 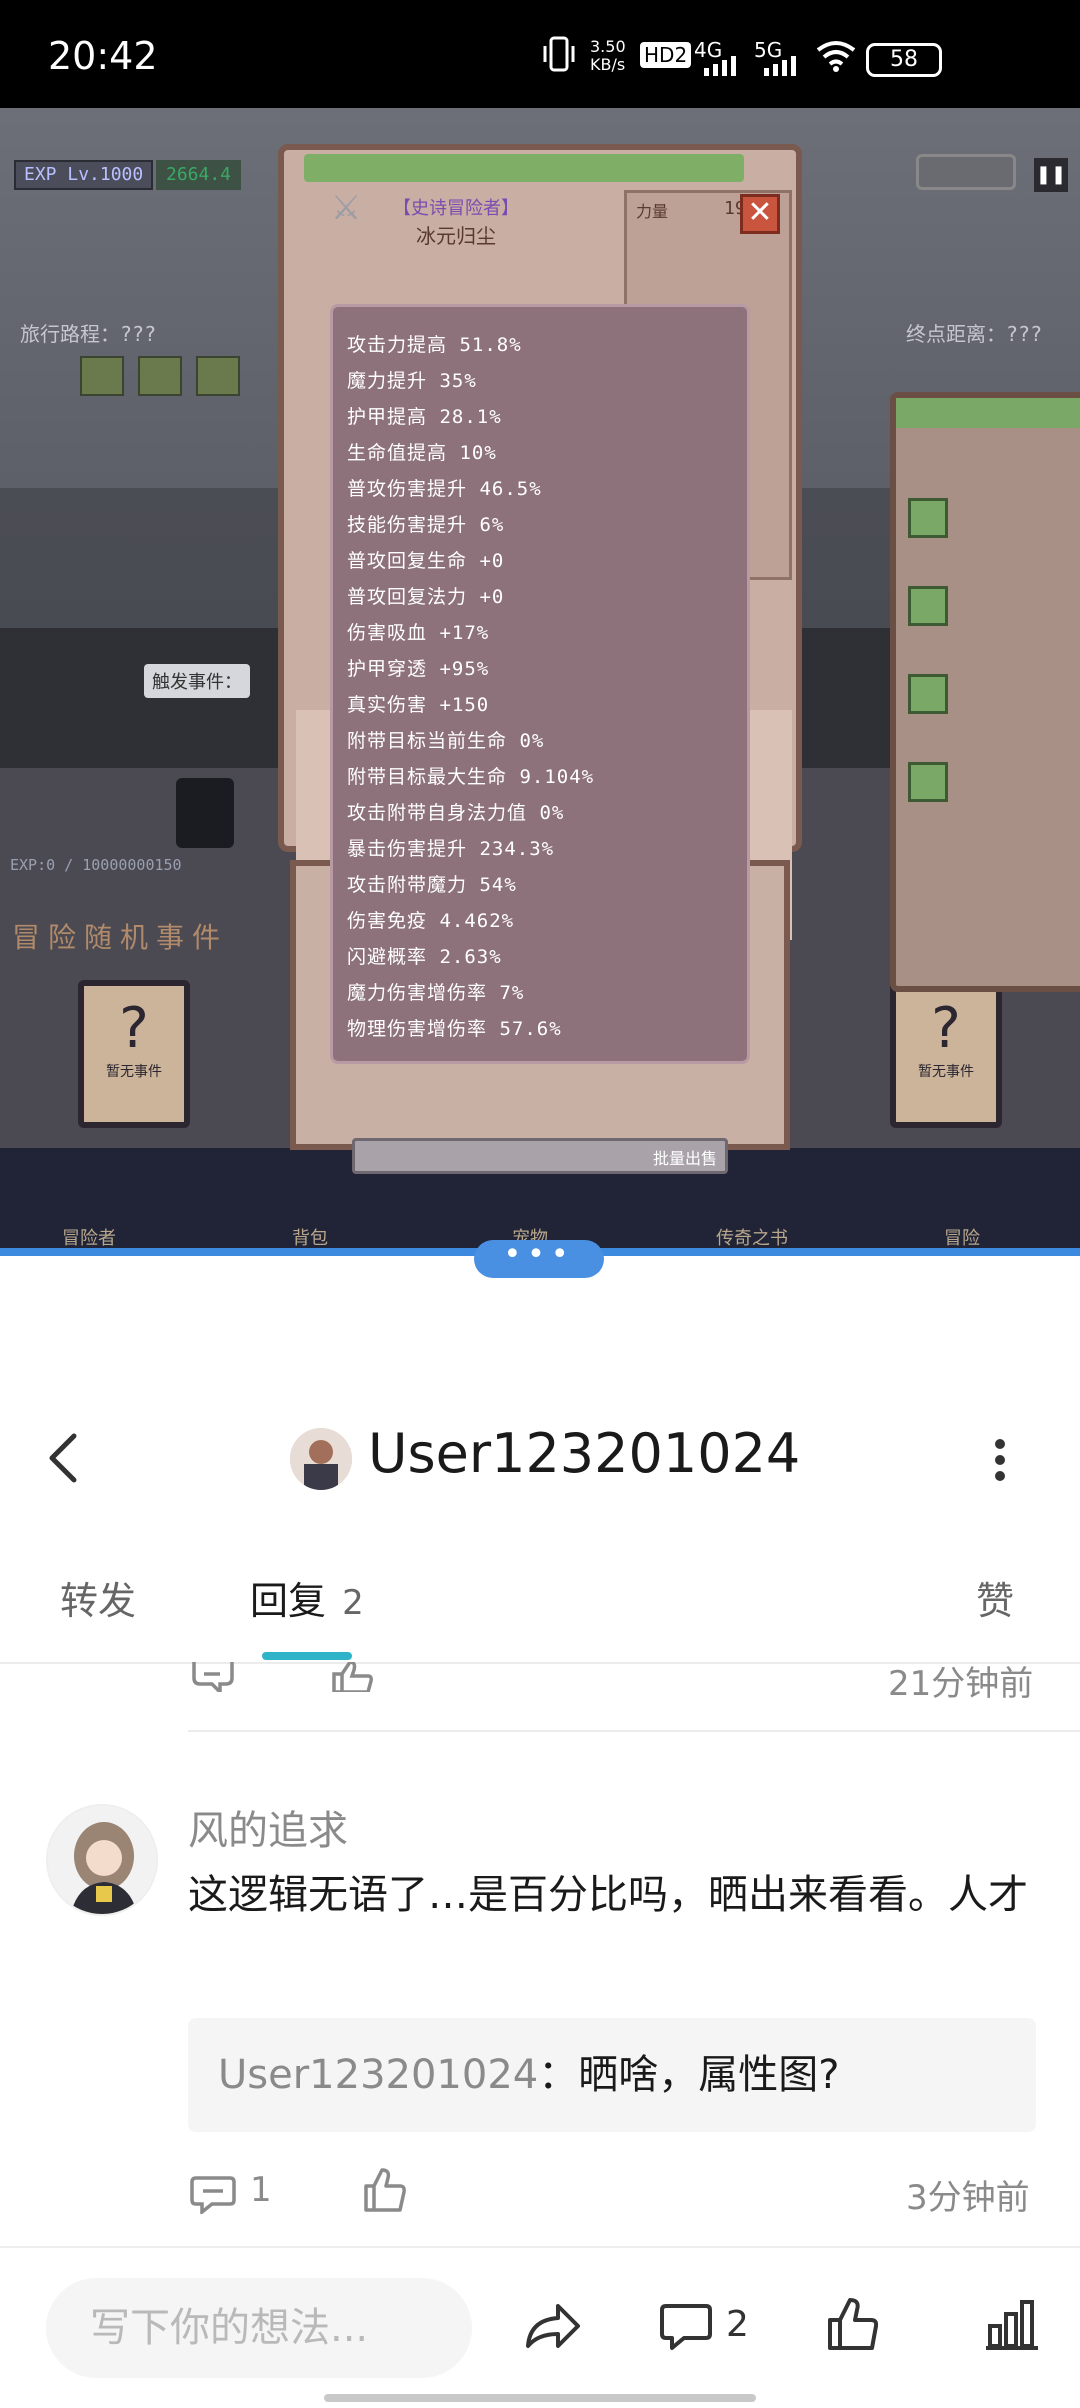 What do you see at coordinates (966, 172) in the screenshot?
I see `game-menu-button` at bounding box center [966, 172].